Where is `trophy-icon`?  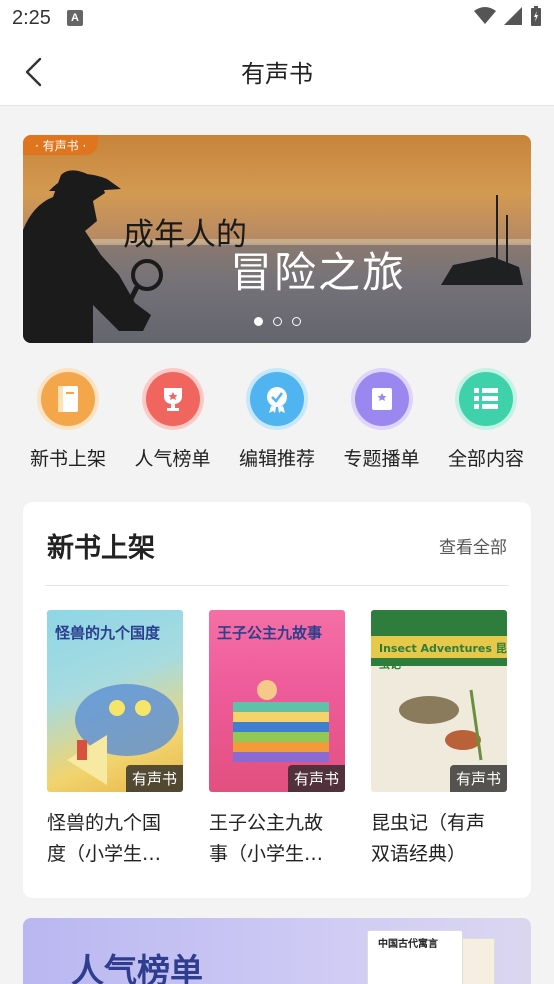
trophy-icon is located at coordinates (172, 399).